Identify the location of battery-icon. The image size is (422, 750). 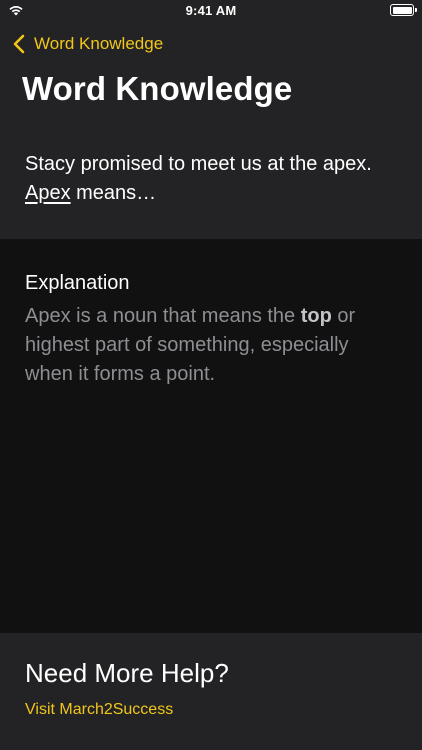
(403, 10).